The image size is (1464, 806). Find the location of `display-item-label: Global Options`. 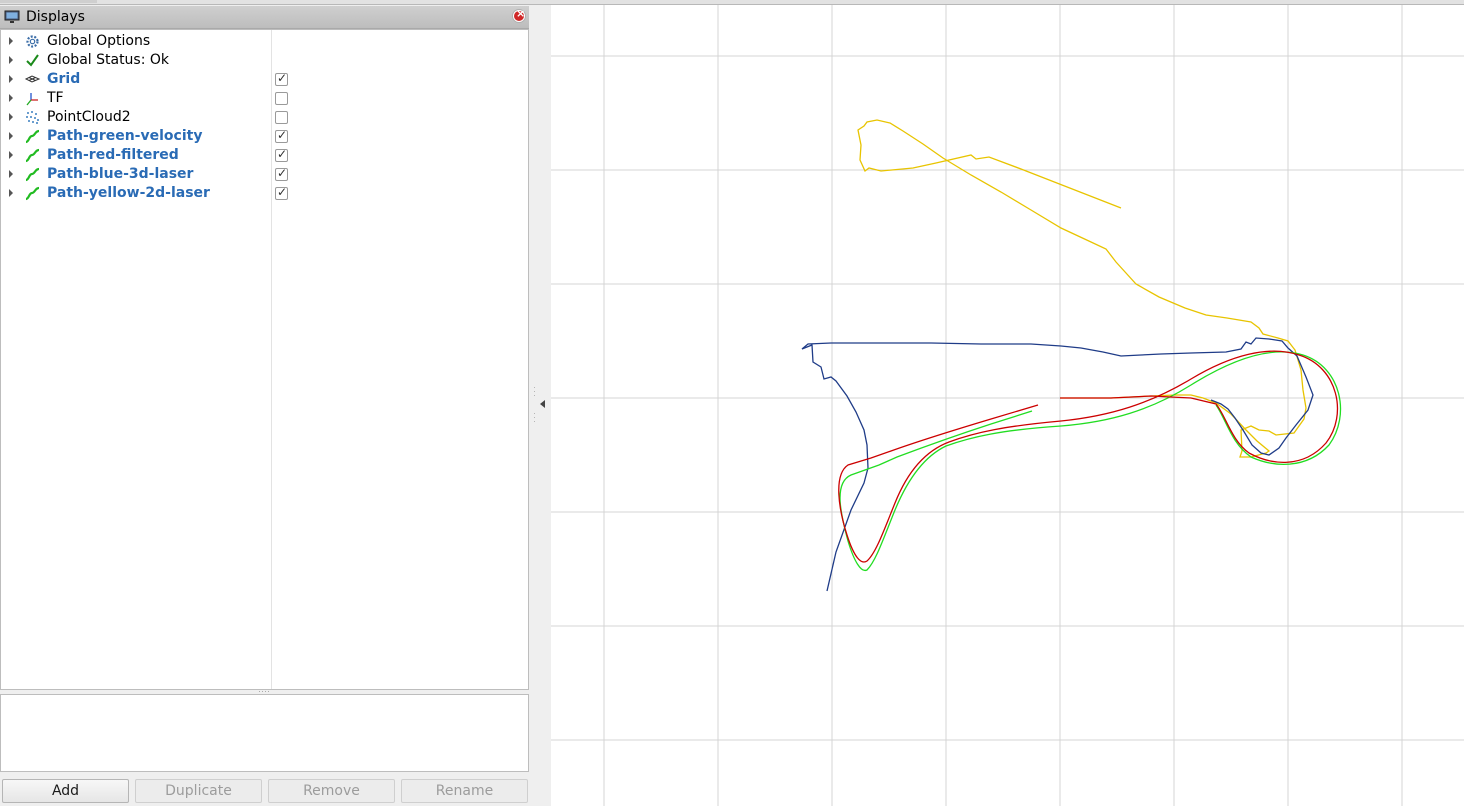

display-item-label: Global Options is located at coordinates (99, 41).